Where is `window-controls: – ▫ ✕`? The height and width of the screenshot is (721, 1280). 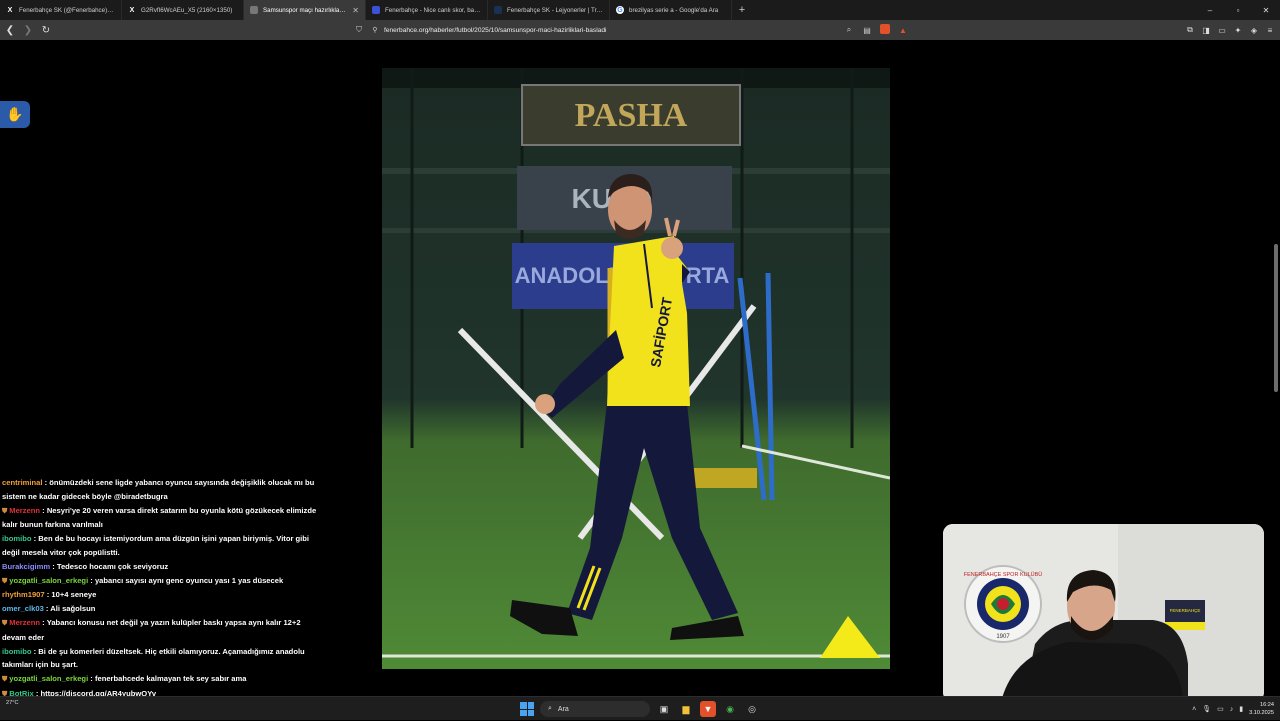 window-controls: – ▫ ✕ is located at coordinates (1238, 10).